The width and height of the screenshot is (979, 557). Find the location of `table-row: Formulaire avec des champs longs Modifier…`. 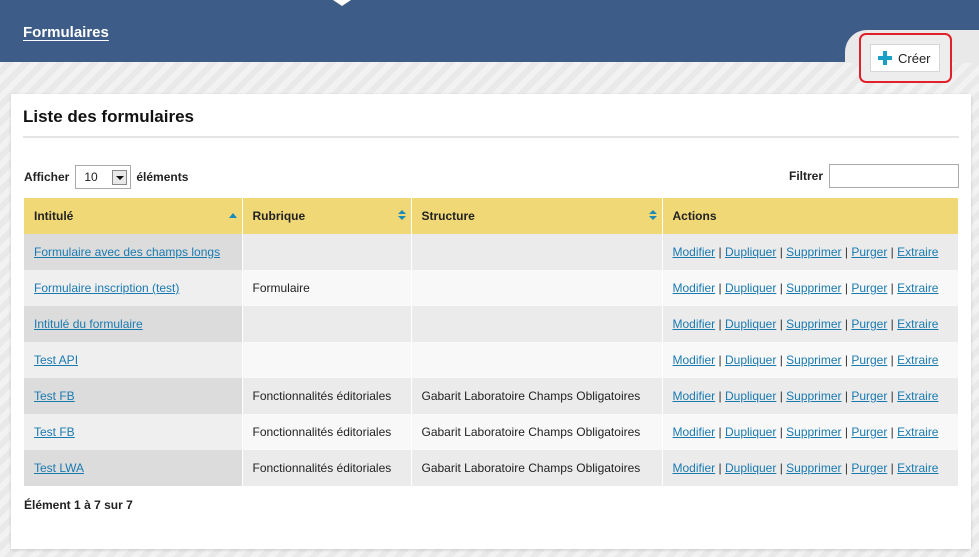

table-row: Formulaire avec des champs longs Modifier… is located at coordinates (491, 252).